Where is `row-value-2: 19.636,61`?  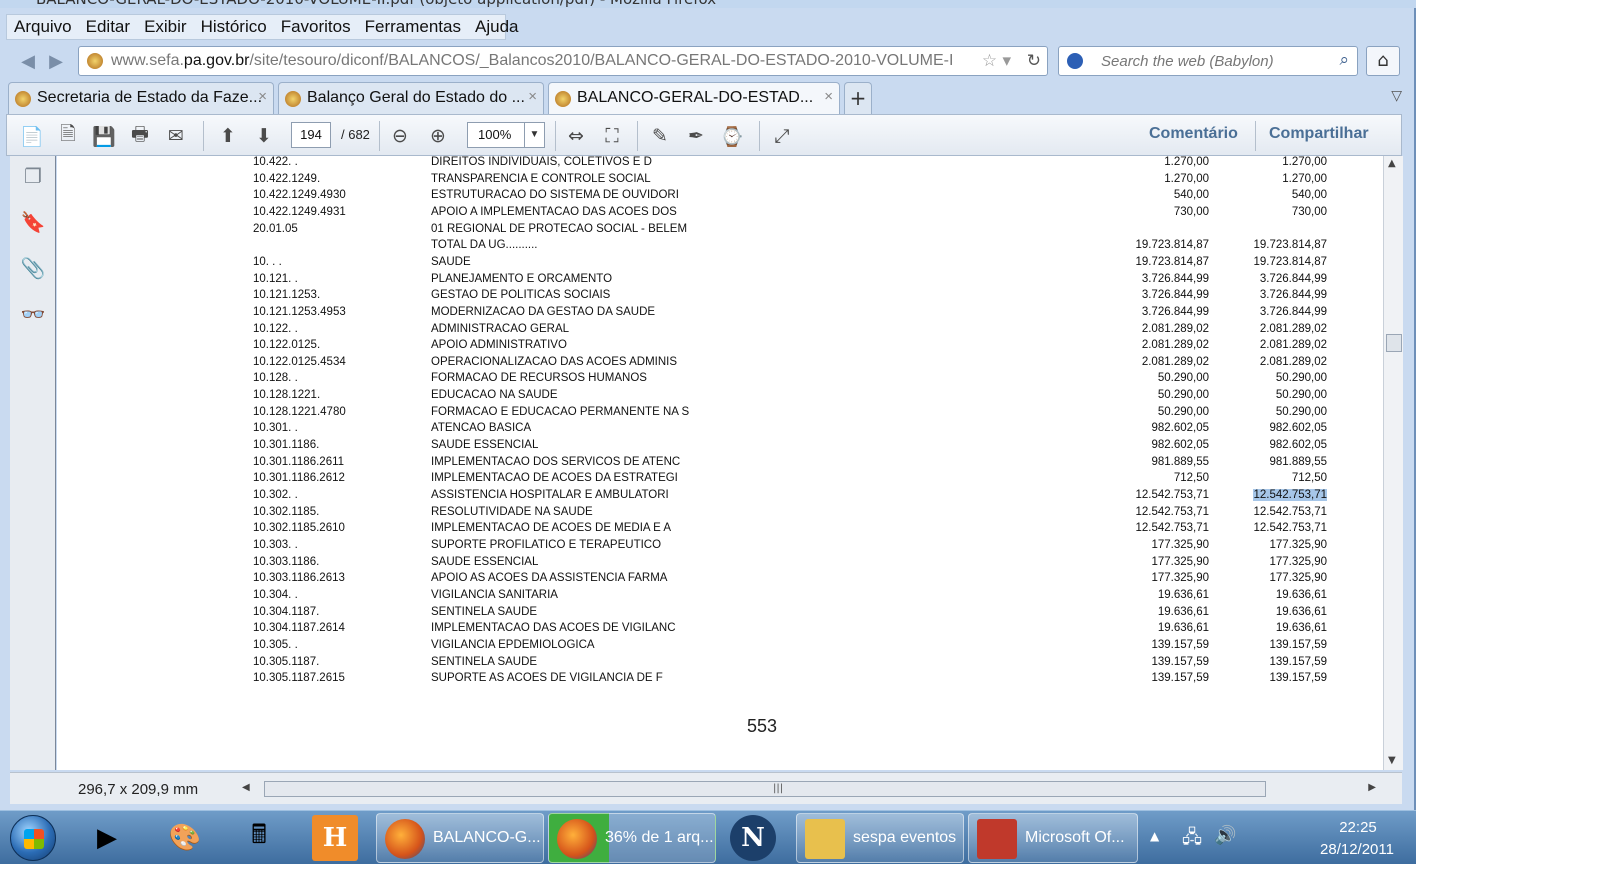 row-value-2: 19.636,61 is located at coordinates (1301, 594).